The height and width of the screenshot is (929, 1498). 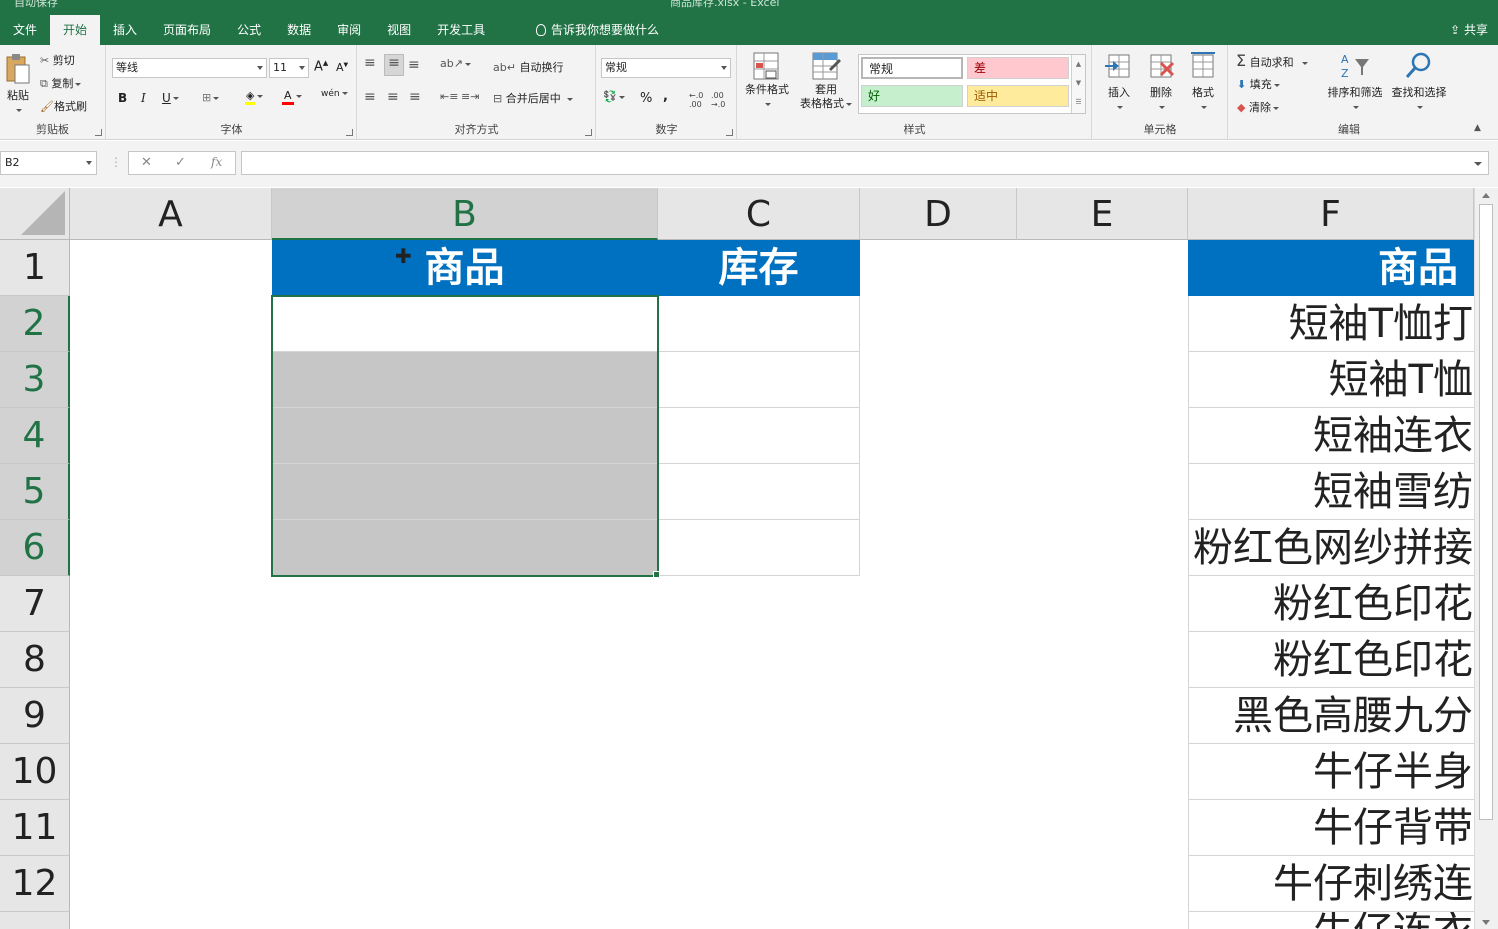 I want to click on cell-f7: 粉红色印花, so click(x=1331, y=604).